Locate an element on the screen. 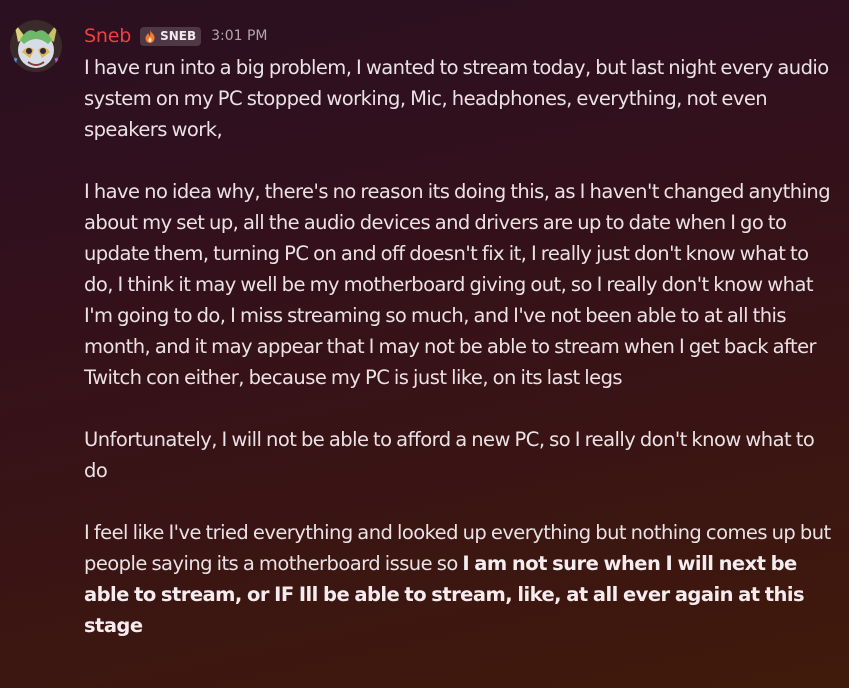  server-tag-label: SNEB is located at coordinates (178, 36).